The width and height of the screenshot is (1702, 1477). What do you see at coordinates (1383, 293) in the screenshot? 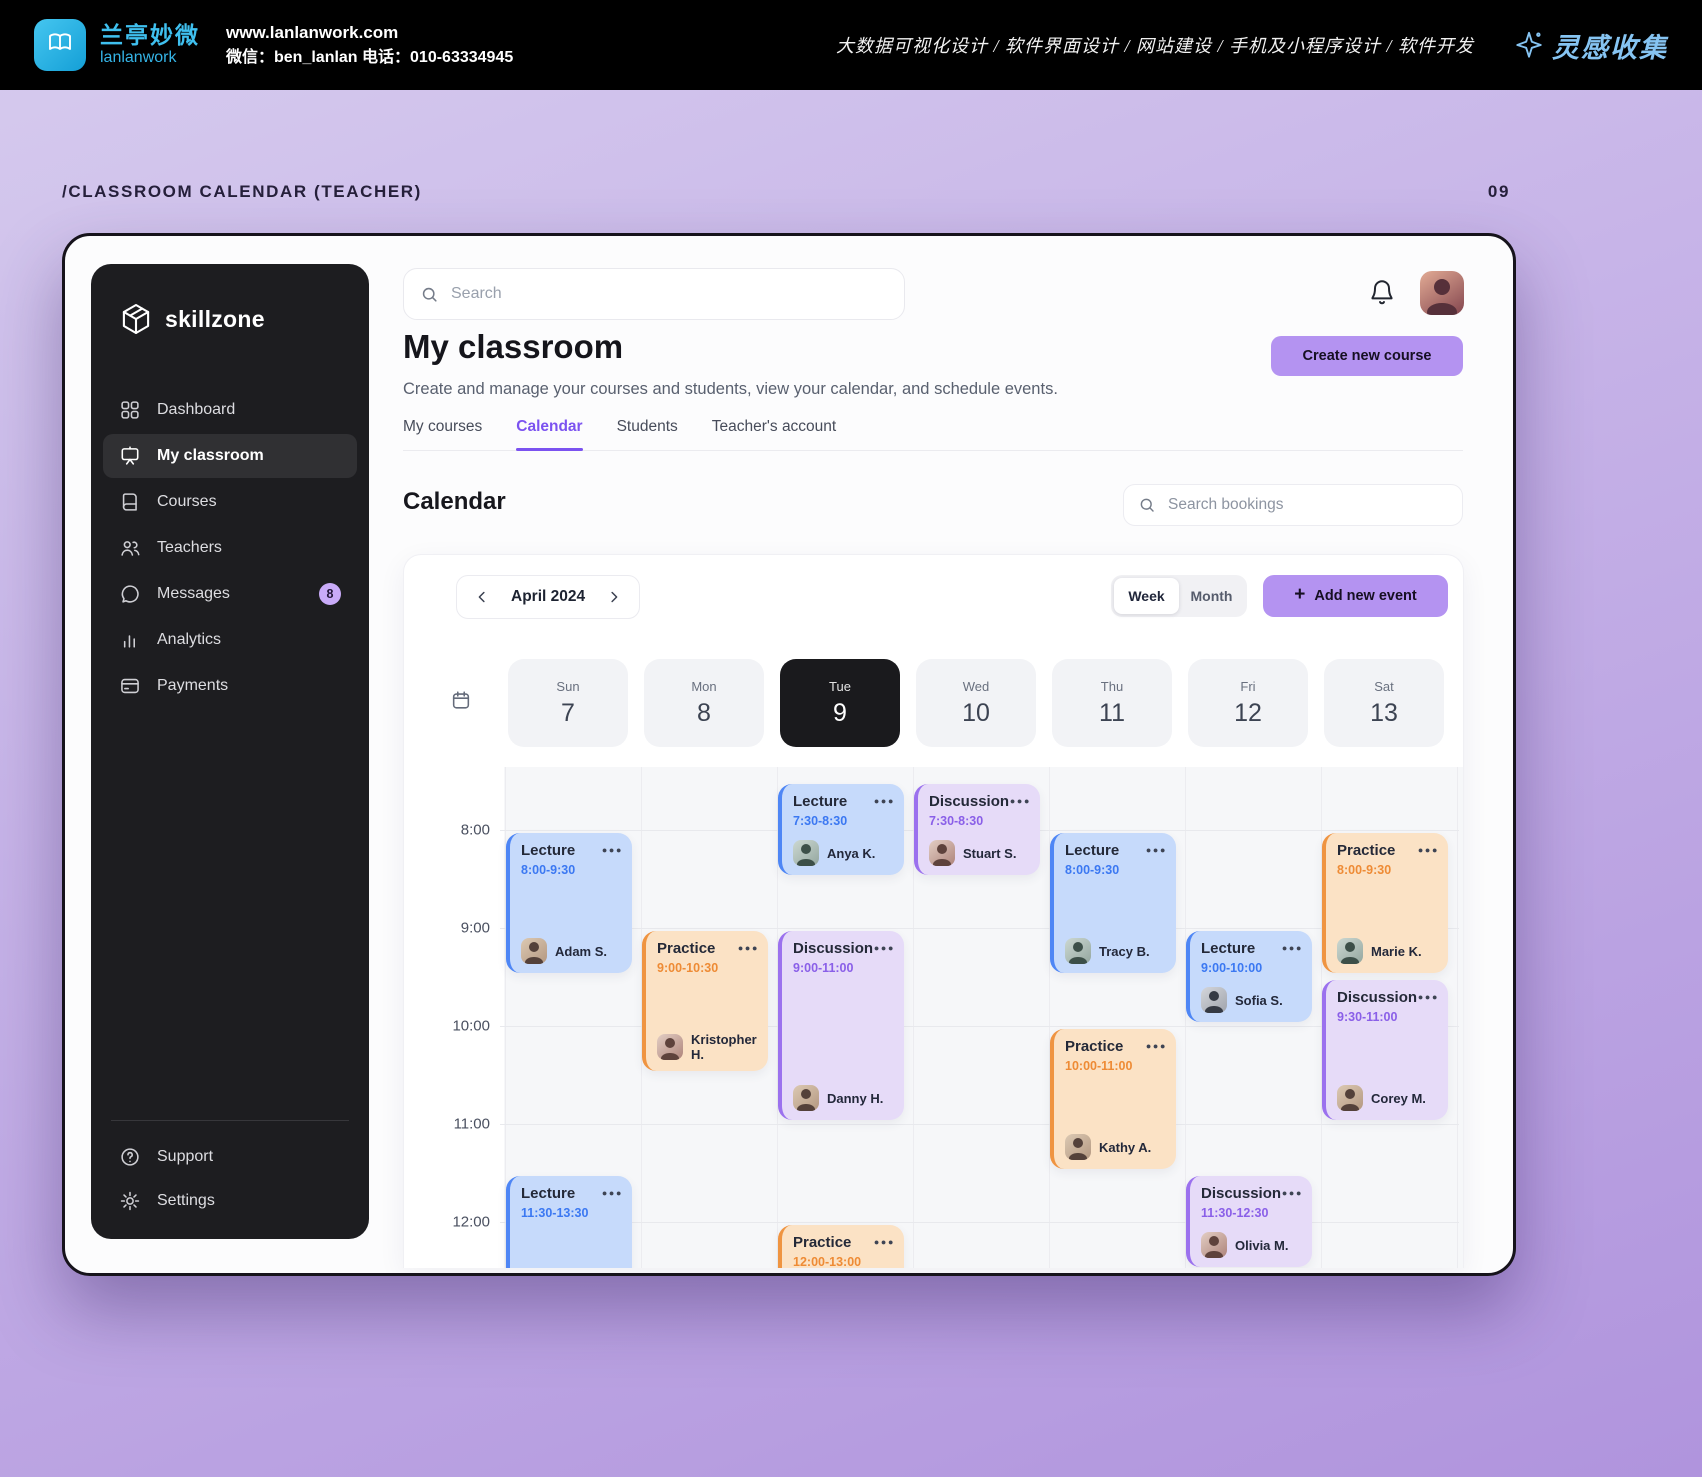
I see `notification-bell-icon` at bounding box center [1383, 293].